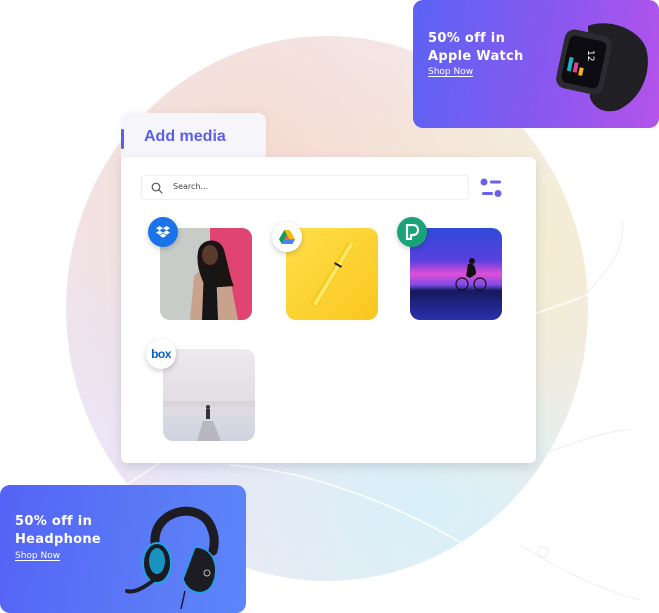 The image size is (659, 613). I want to click on media-tile-cyclist, so click(456, 274).